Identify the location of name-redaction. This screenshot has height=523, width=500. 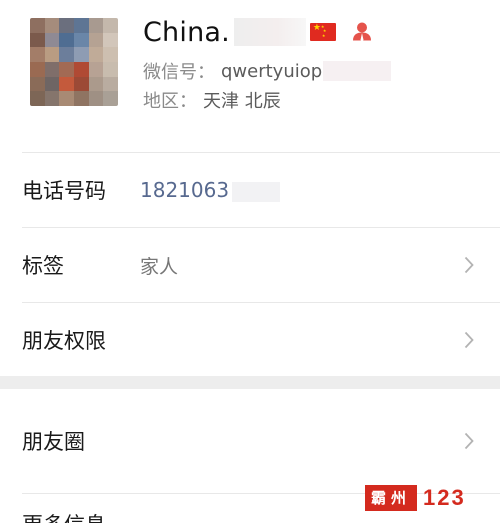
(269, 32).